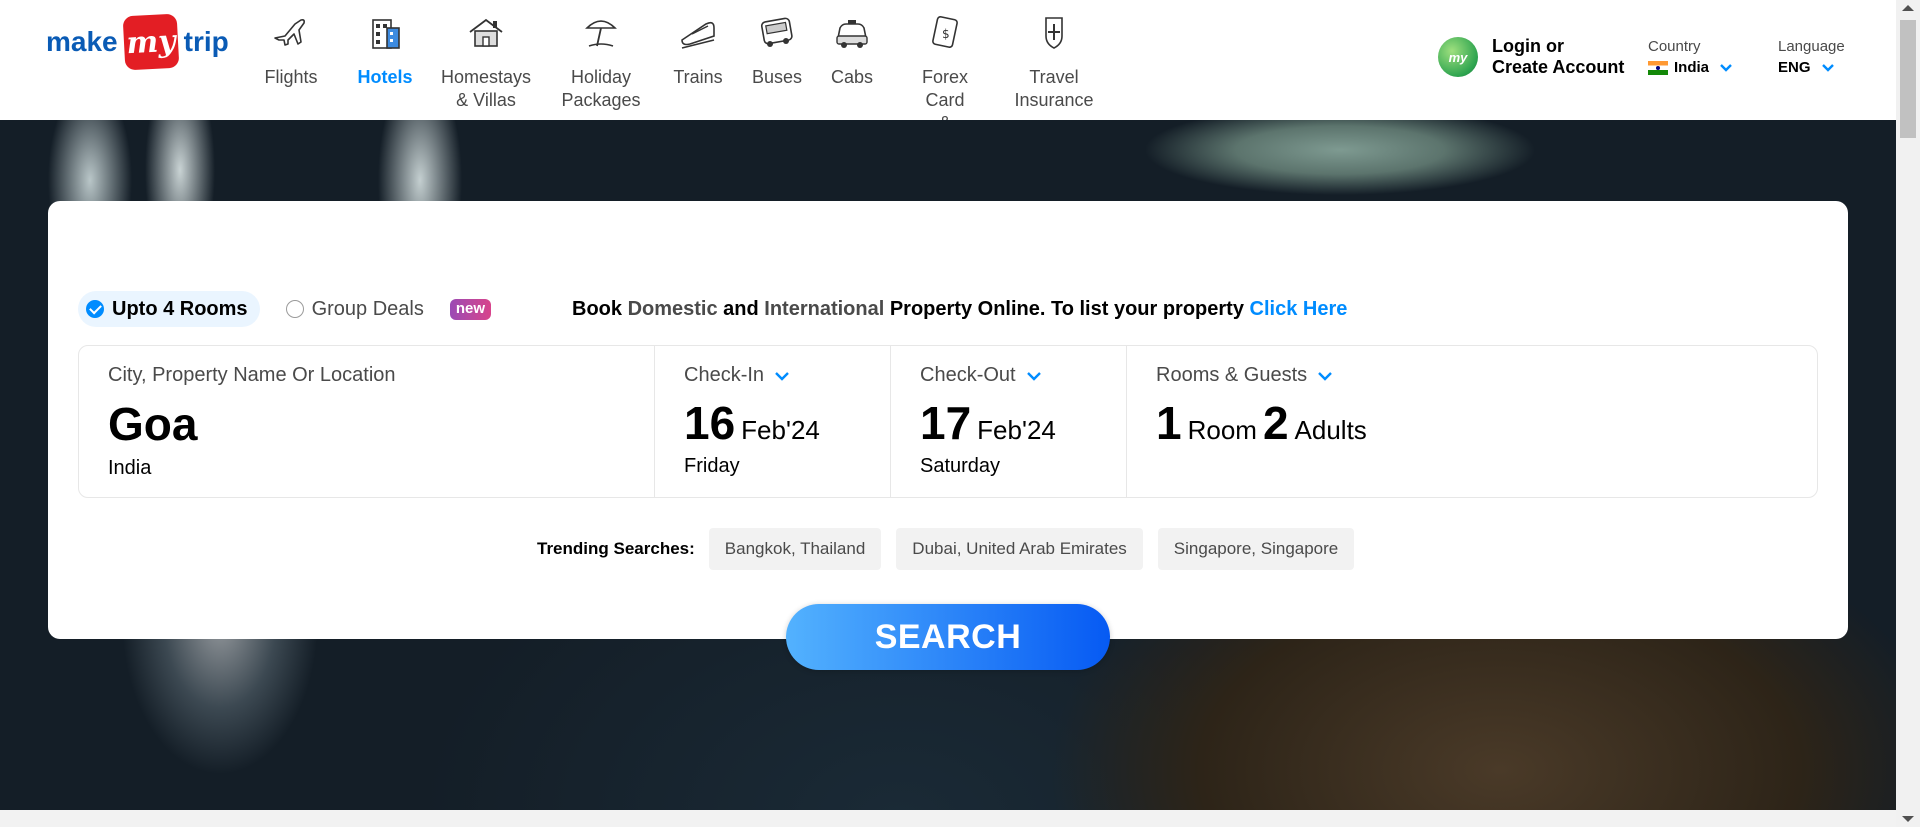 The height and width of the screenshot is (827, 1920). Describe the element at coordinates (777, 77) in the screenshot. I see `nav-label: Buses` at that location.